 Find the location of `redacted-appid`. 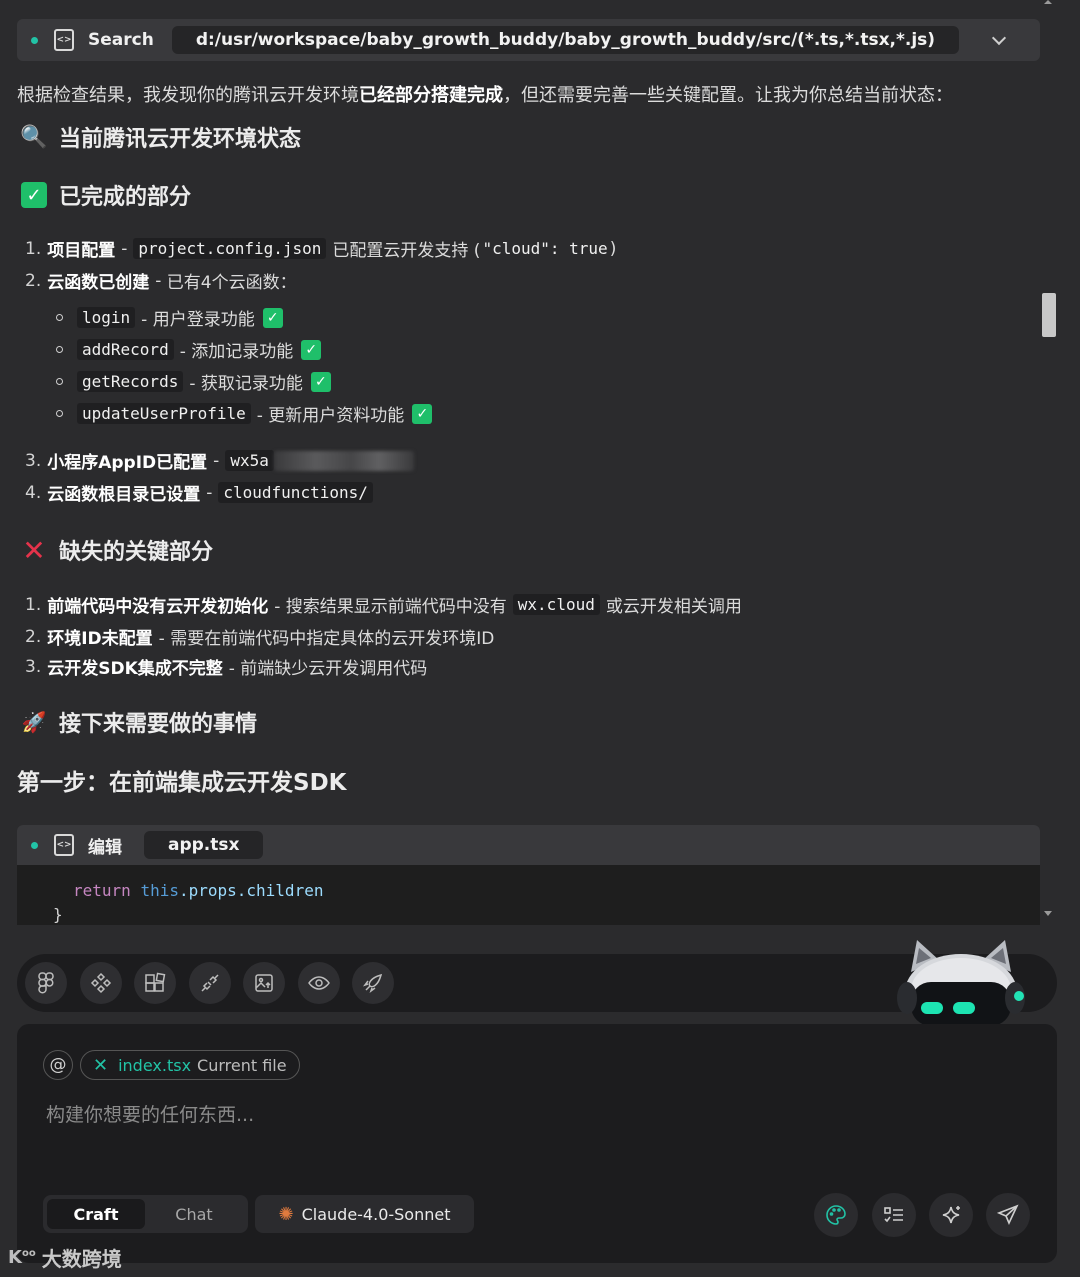

redacted-appid is located at coordinates (343, 460).